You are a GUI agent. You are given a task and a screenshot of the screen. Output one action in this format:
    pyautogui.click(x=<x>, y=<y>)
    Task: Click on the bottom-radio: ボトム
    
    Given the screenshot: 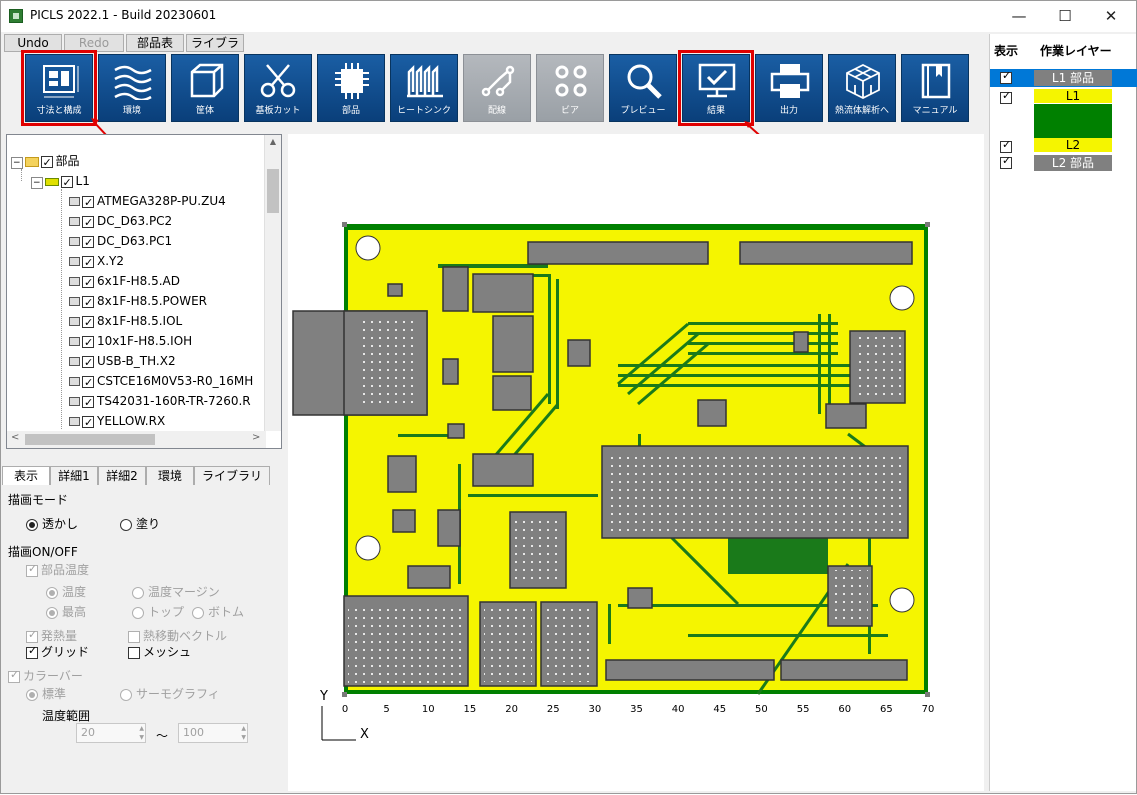 What is the action you would take?
    pyautogui.click(x=218, y=611)
    